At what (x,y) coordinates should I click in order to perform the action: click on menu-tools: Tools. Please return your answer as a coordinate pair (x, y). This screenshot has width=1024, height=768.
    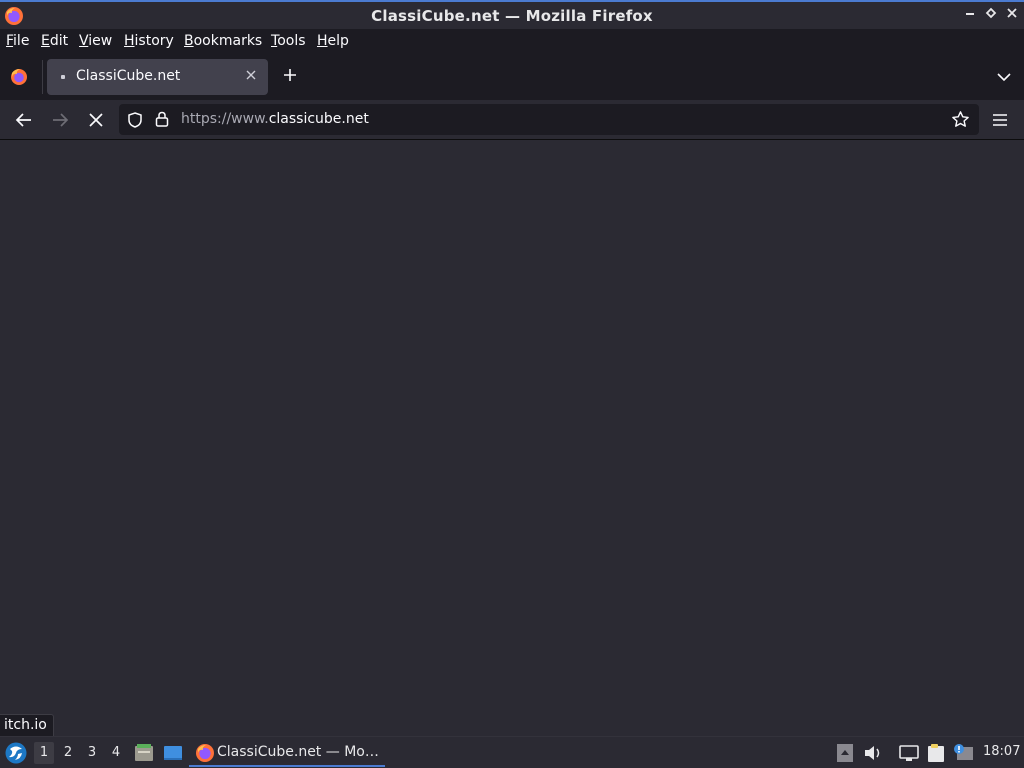
    Looking at the image, I should click on (288, 41).